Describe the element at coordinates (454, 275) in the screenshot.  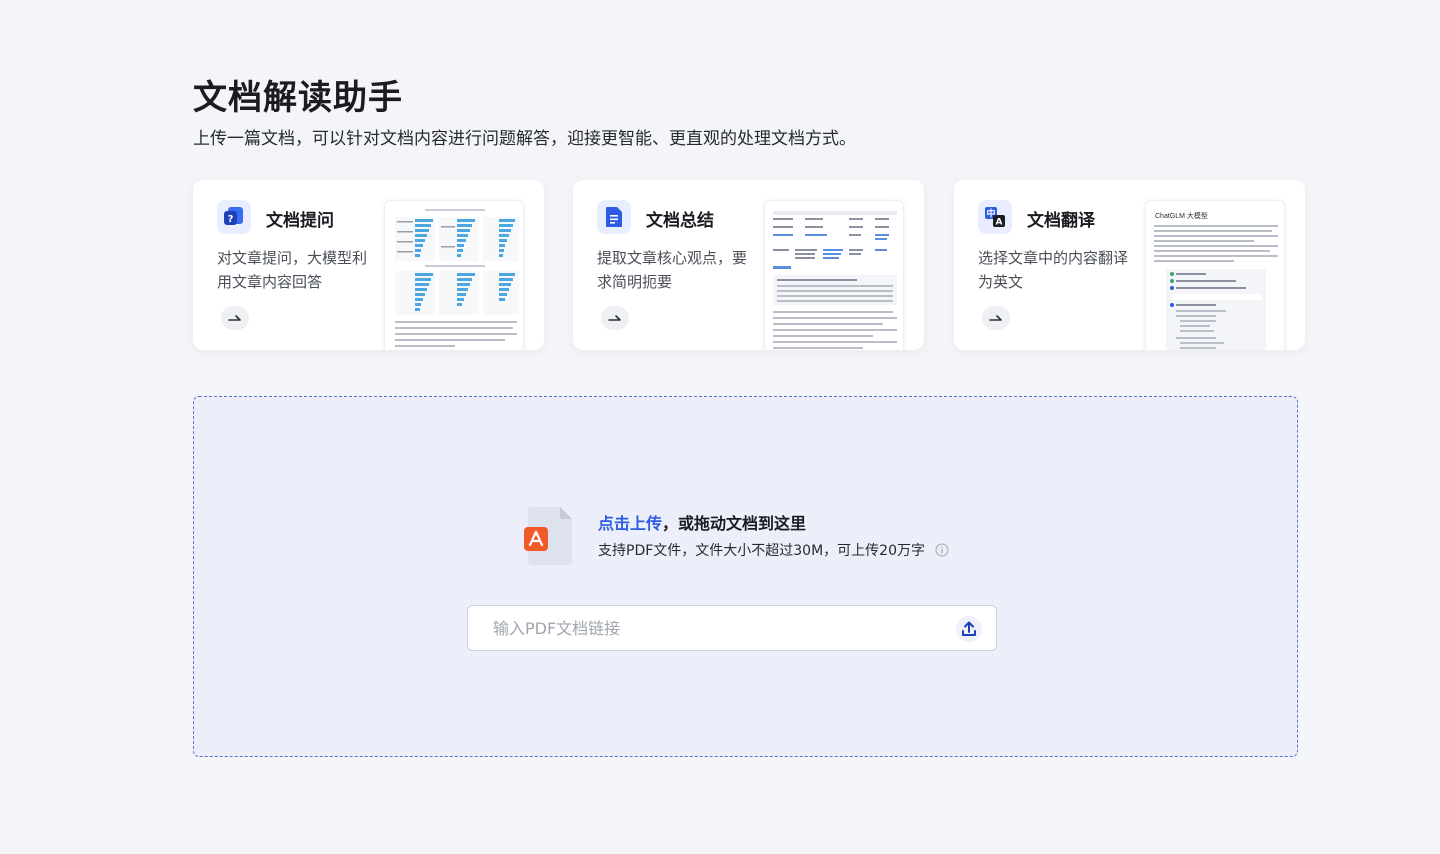
I see `card-preview-bar-charts` at that location.